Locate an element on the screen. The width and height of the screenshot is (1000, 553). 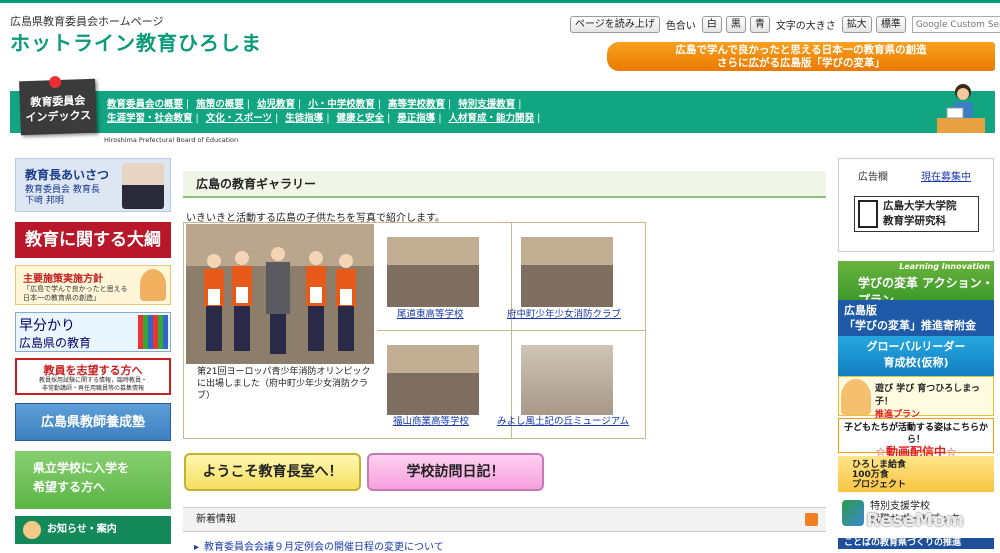
news-heading: 新着情報 is located at coordinates (504, 519).